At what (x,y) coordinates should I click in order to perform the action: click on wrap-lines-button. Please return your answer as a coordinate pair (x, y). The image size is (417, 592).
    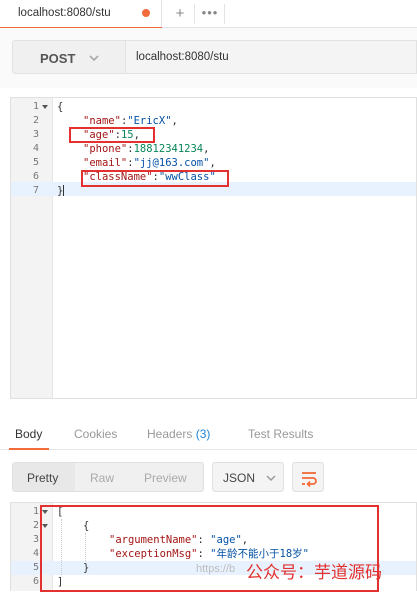
    Looking at the image, I should click on (308, 477).